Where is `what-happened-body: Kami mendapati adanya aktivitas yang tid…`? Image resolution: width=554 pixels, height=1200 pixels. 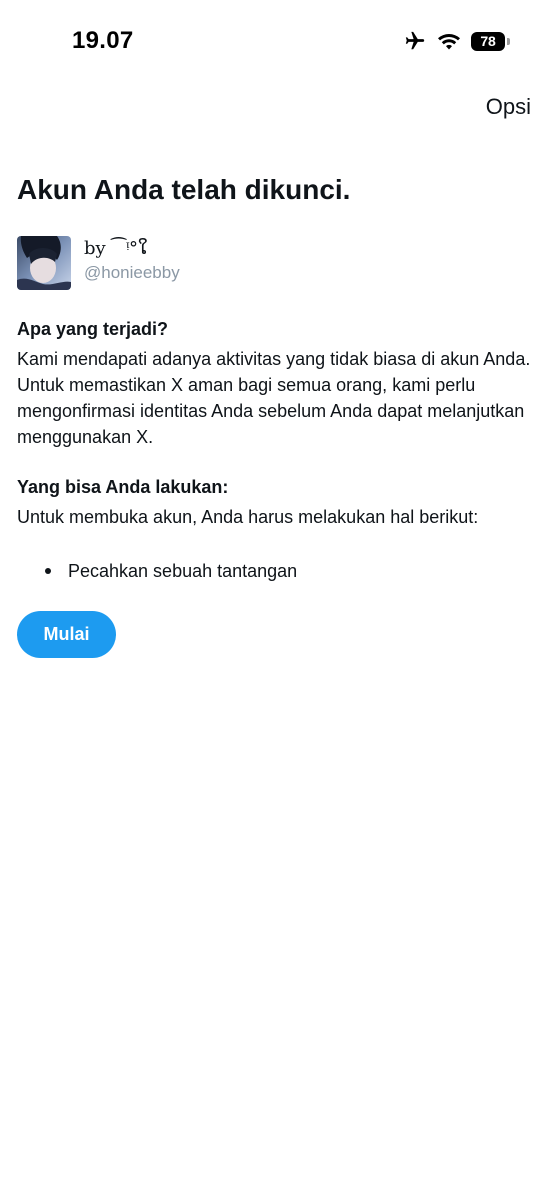
what-happened-body: Kami mendapati adanya aktivitas yang tid… is located at coordinates (274, 398).